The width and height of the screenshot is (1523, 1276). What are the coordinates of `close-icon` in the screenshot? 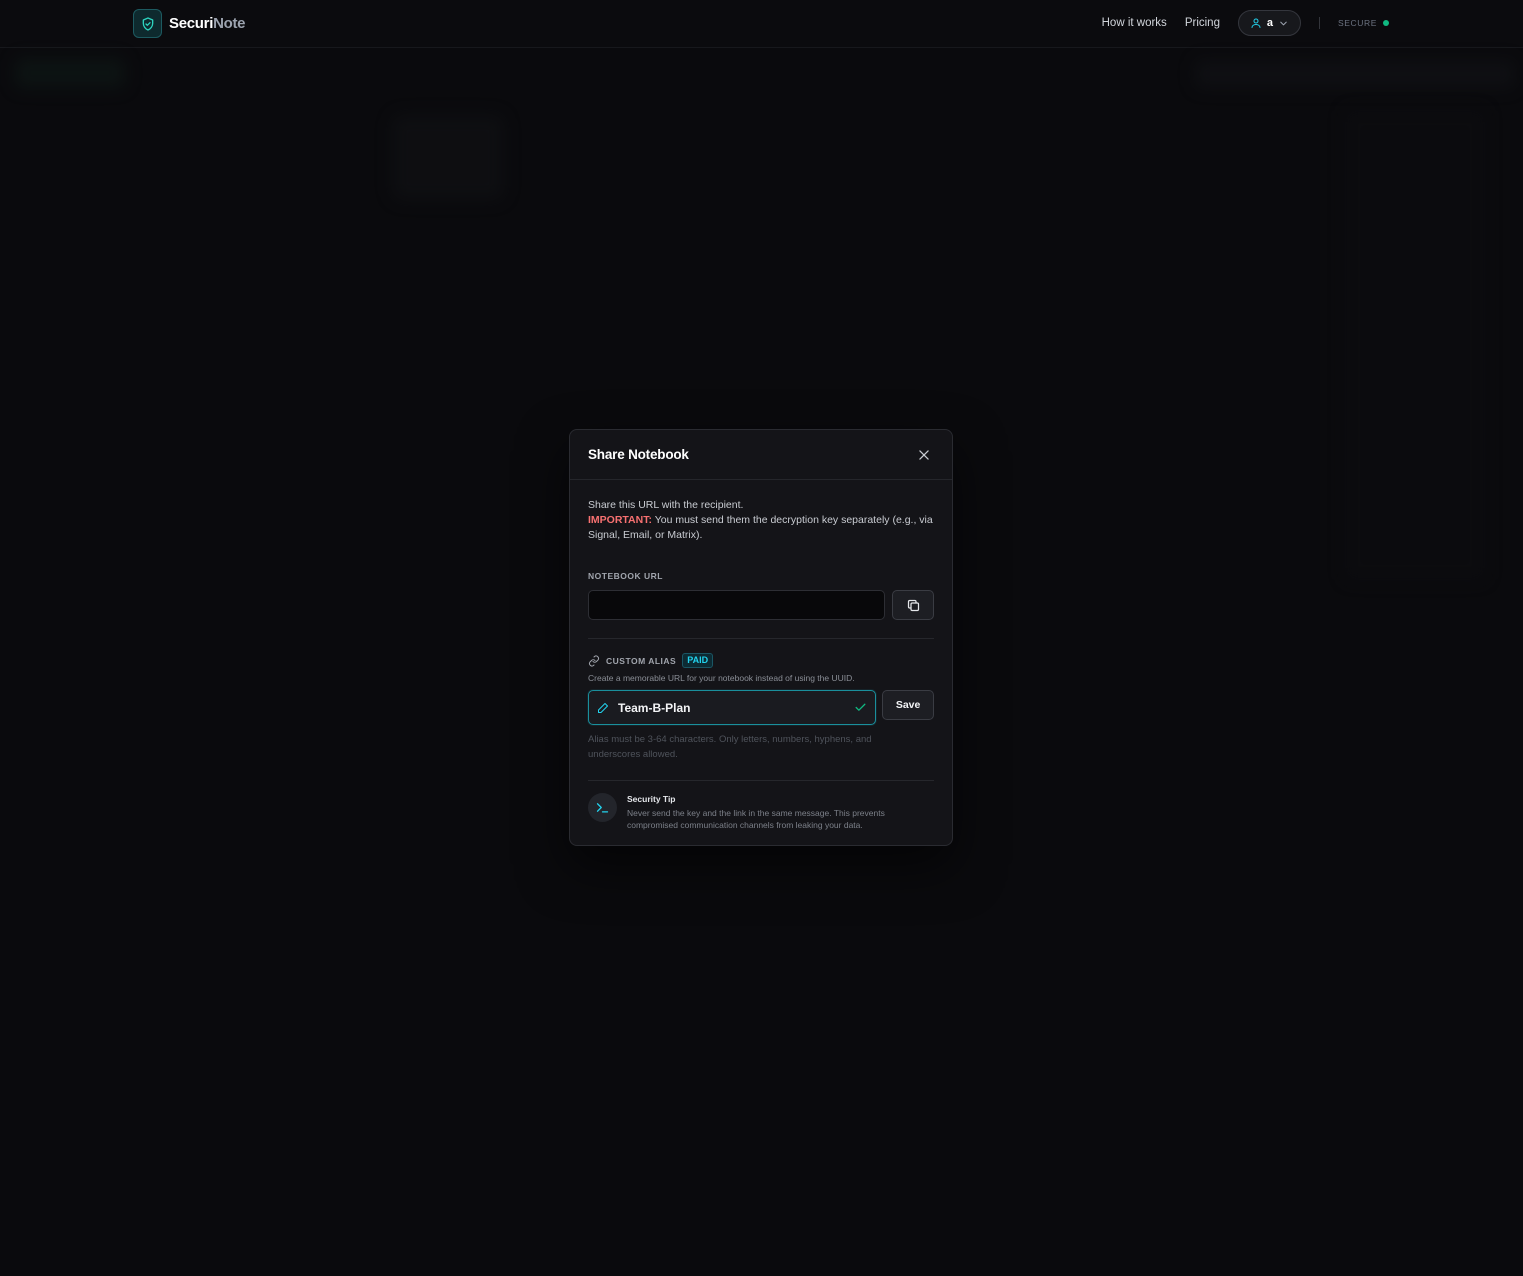 It's located at (924, 454).